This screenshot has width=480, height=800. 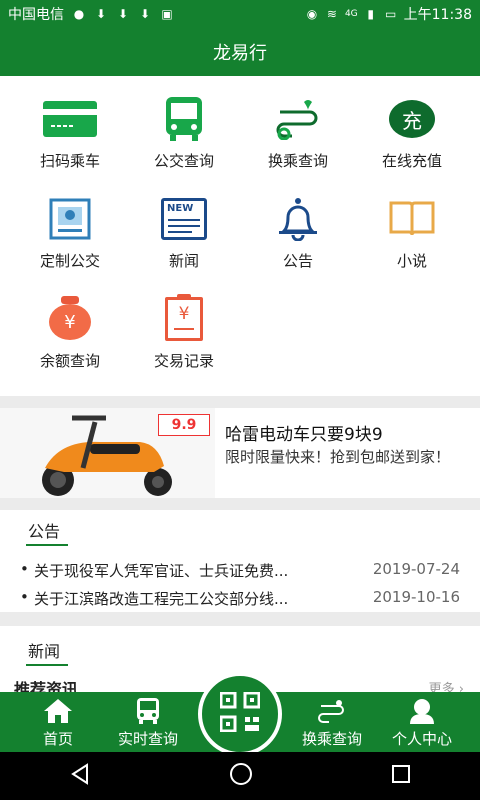 I want to click on tab-label: 首页, so click(x=57, y=739).